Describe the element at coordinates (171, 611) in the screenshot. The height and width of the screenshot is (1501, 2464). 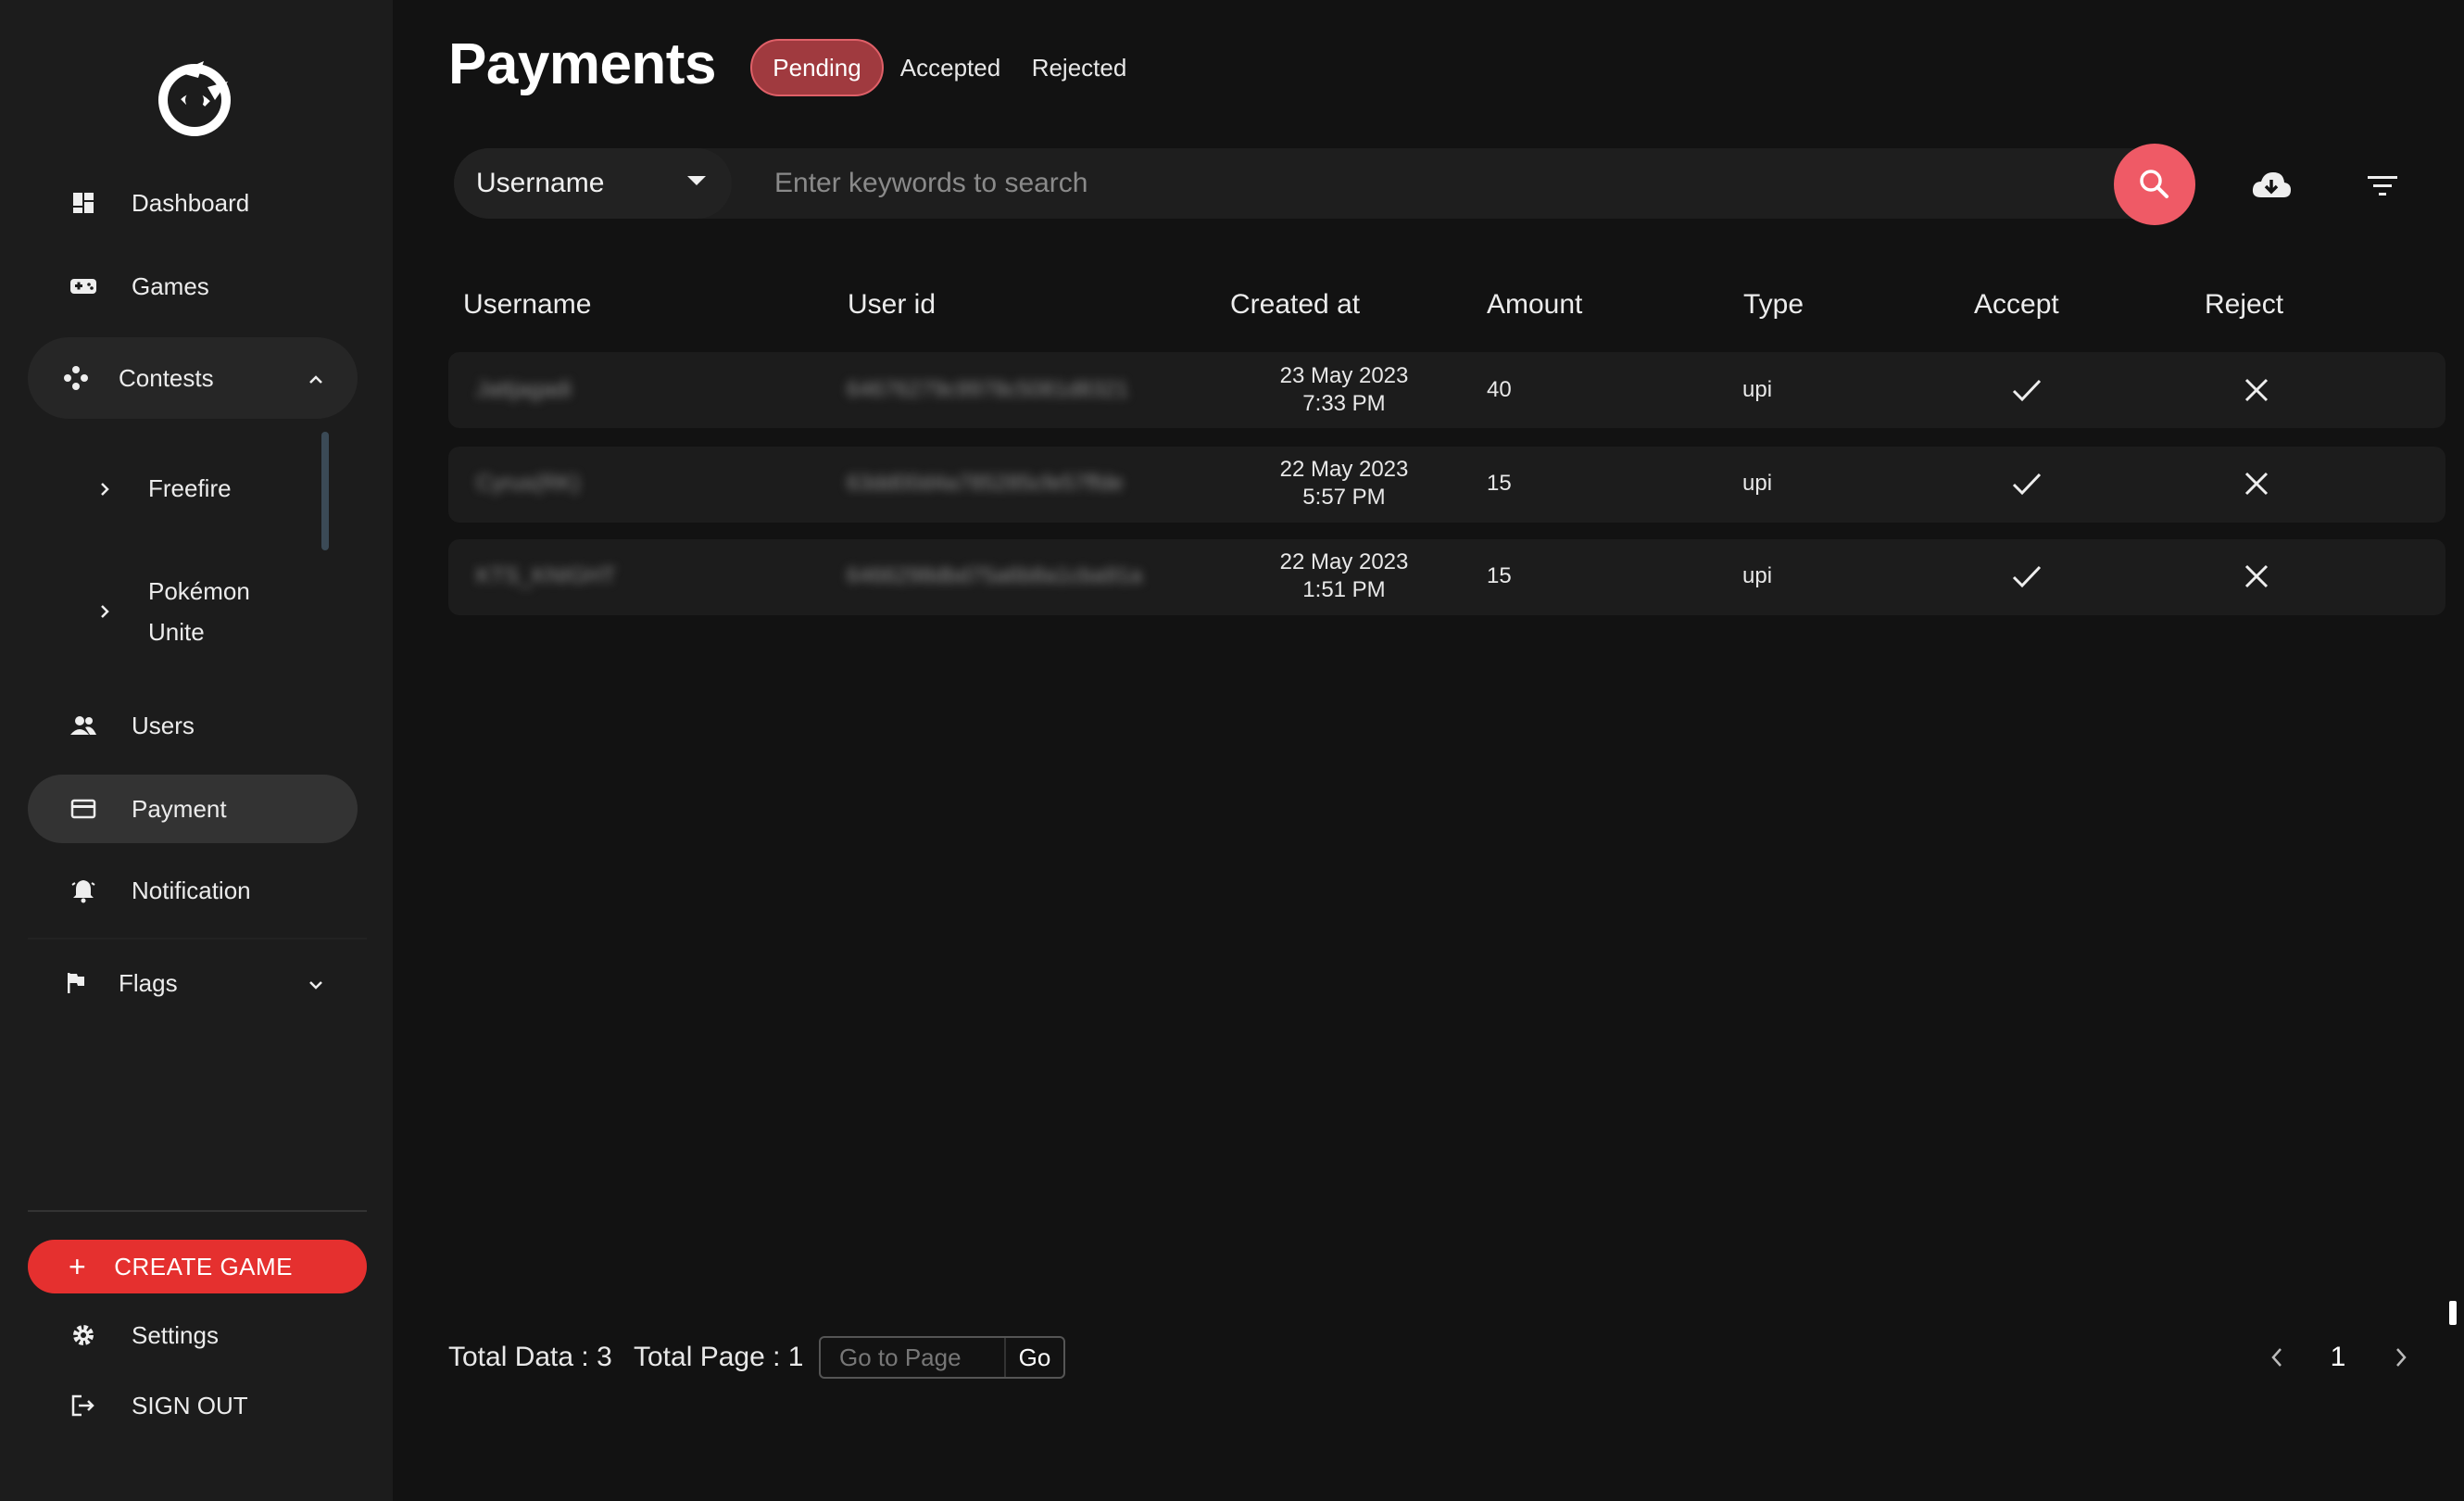
I see `sidebar-subitem-pokemon-unite: Pokémon Unite` at that location.